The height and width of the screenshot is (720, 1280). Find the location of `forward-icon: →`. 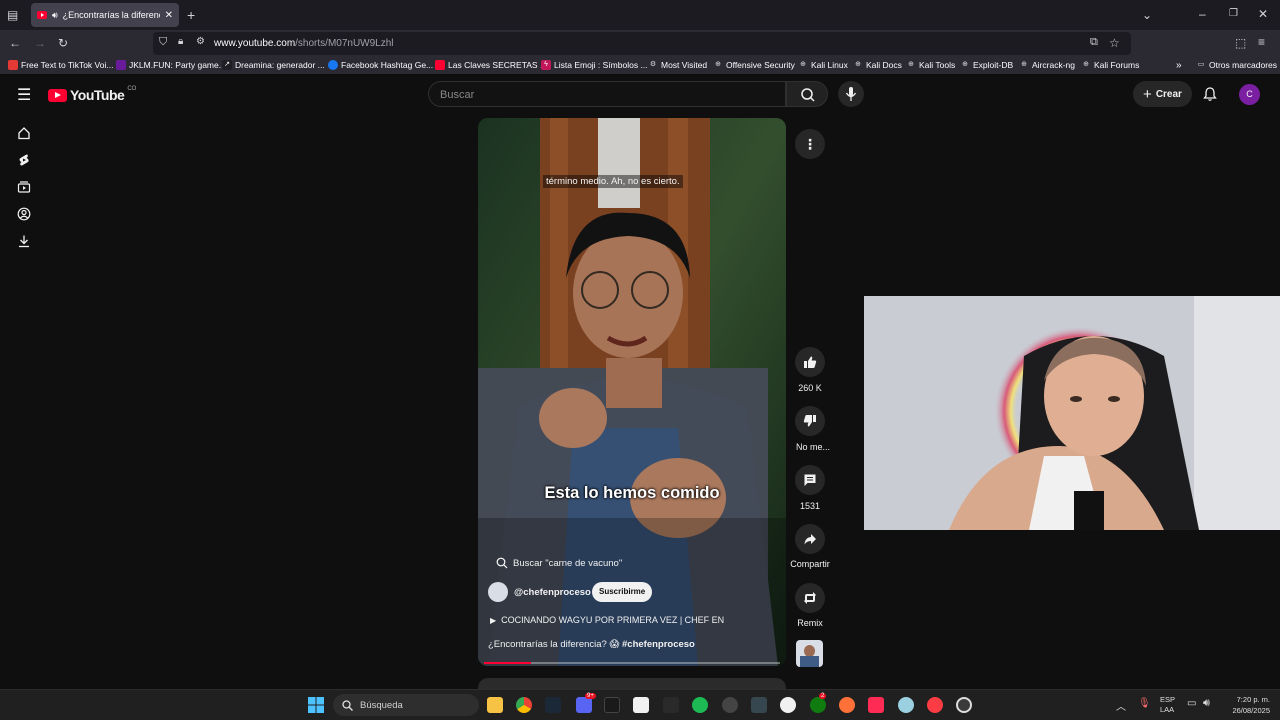

forward-icon: → is located at coordinates (40, 43).